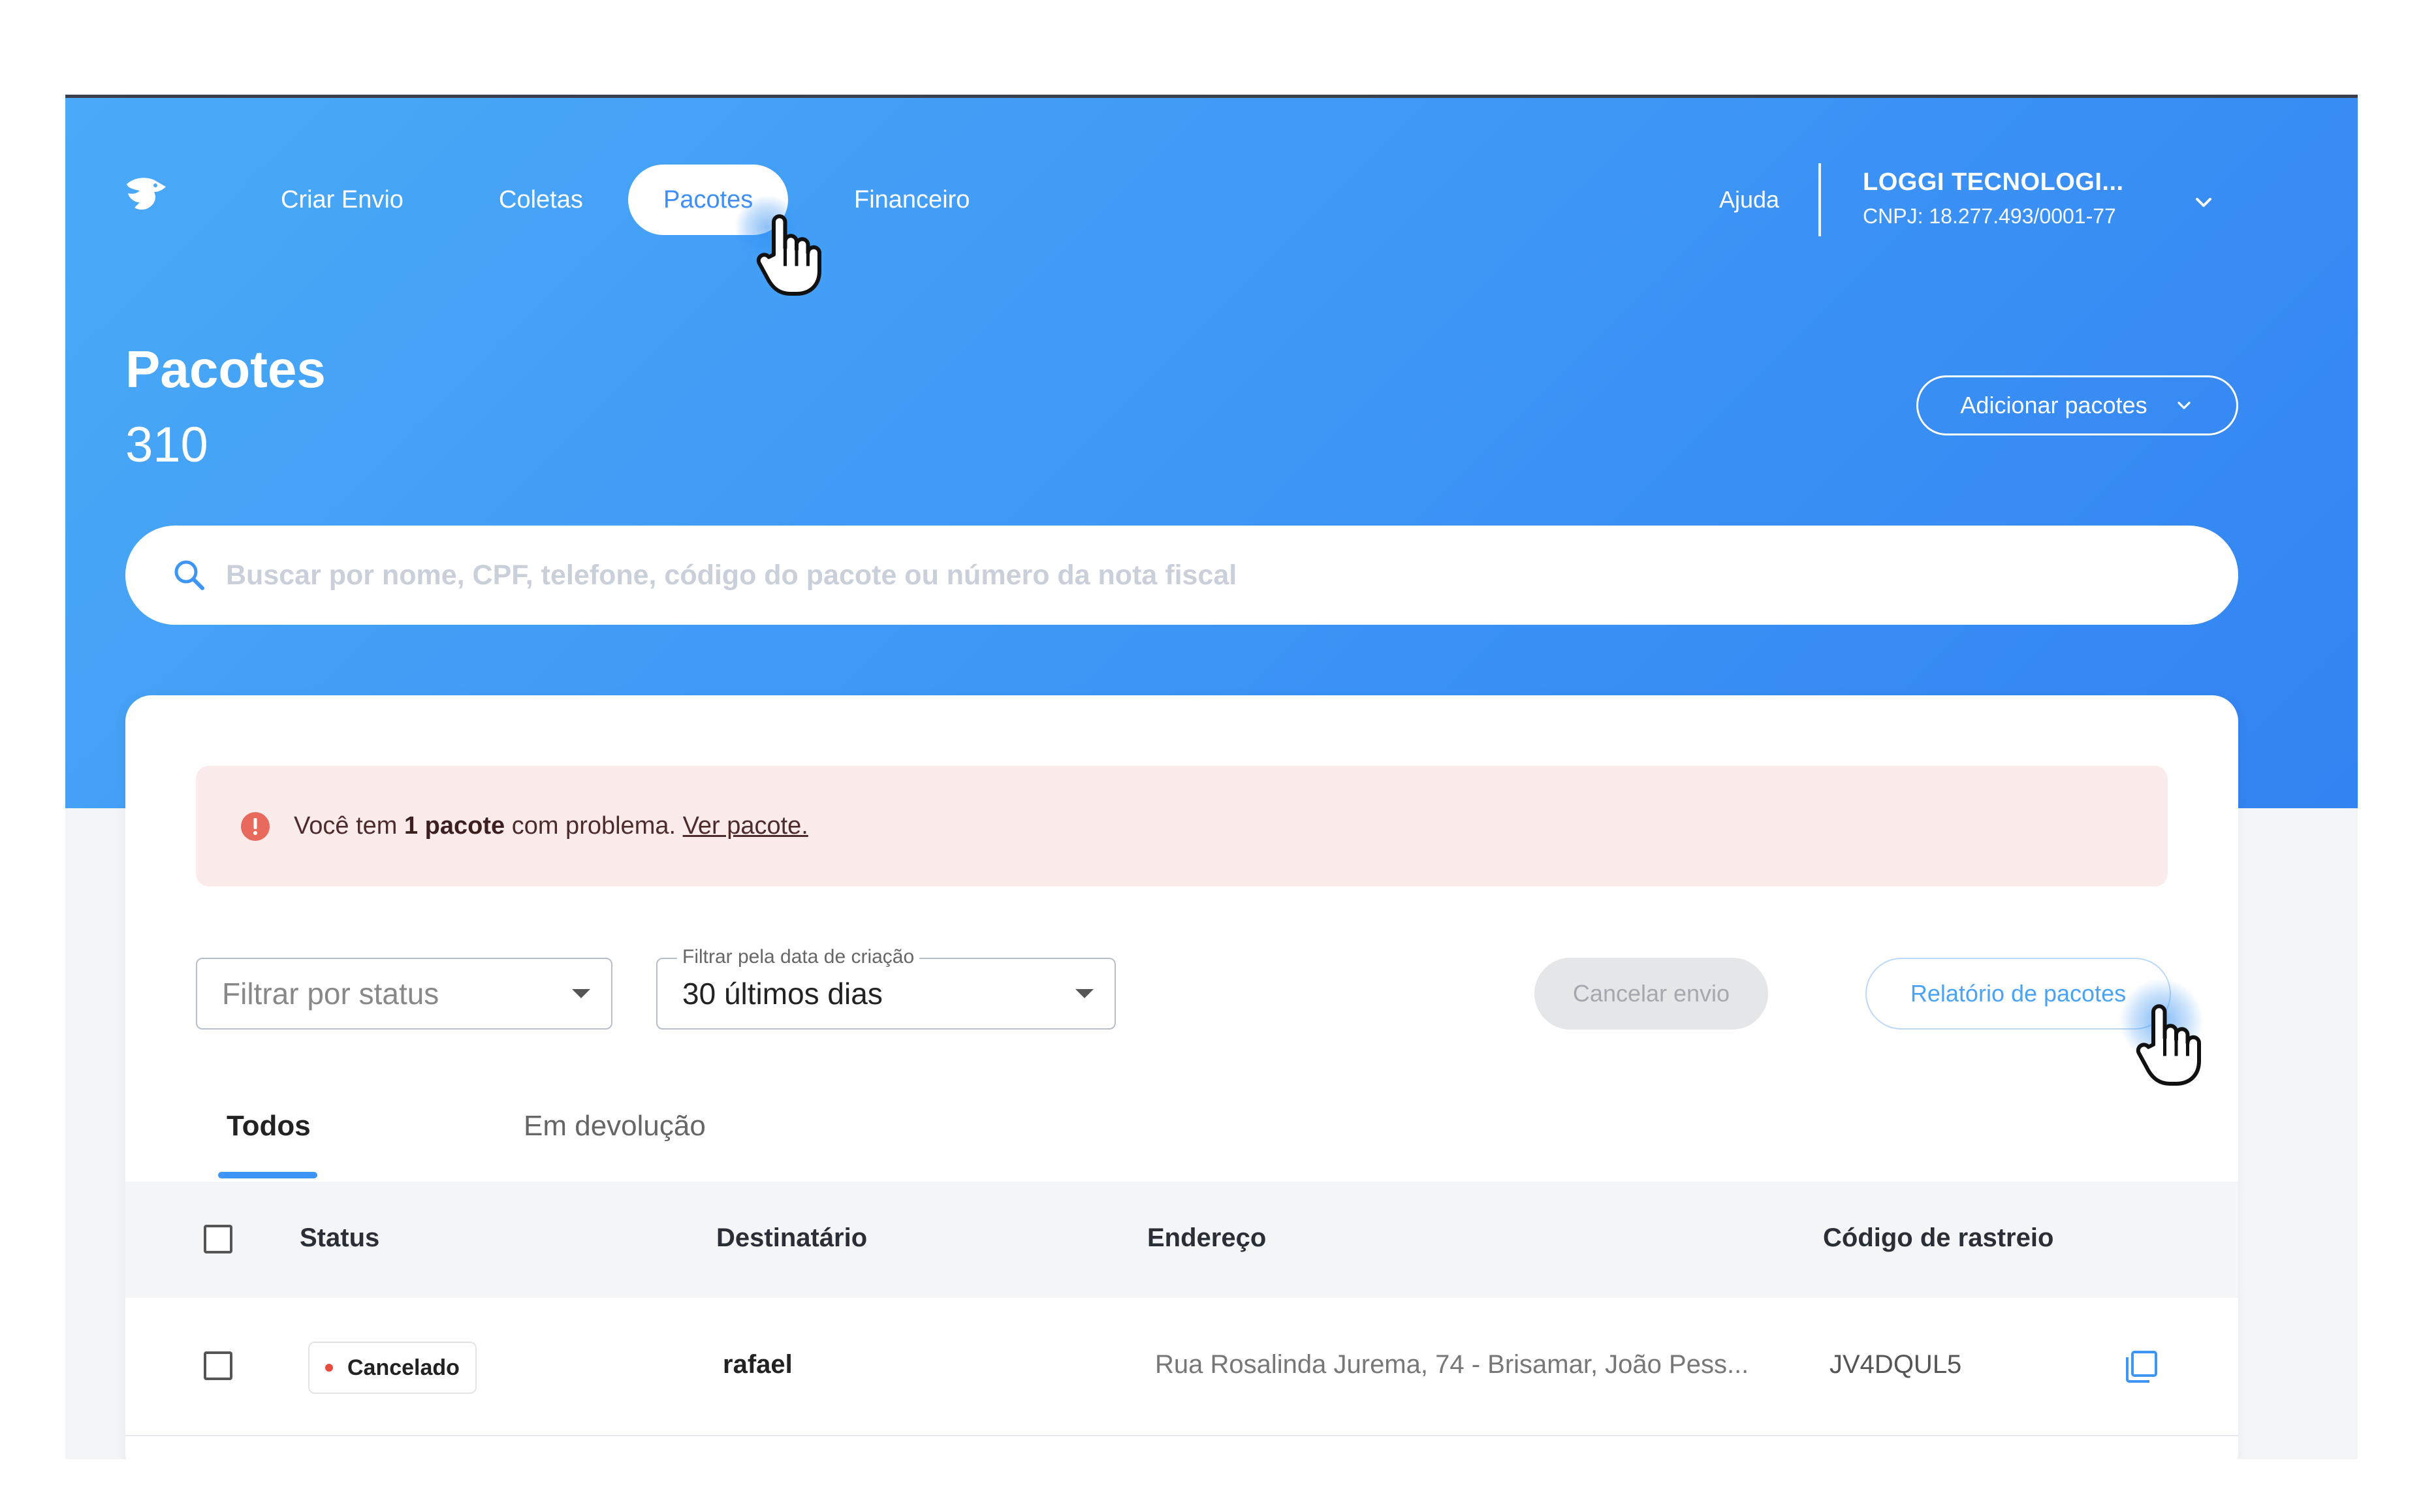  Describe the element at coordinates (1749, 200) in the screenshot. I see `help-link: Ajuda` at that location.